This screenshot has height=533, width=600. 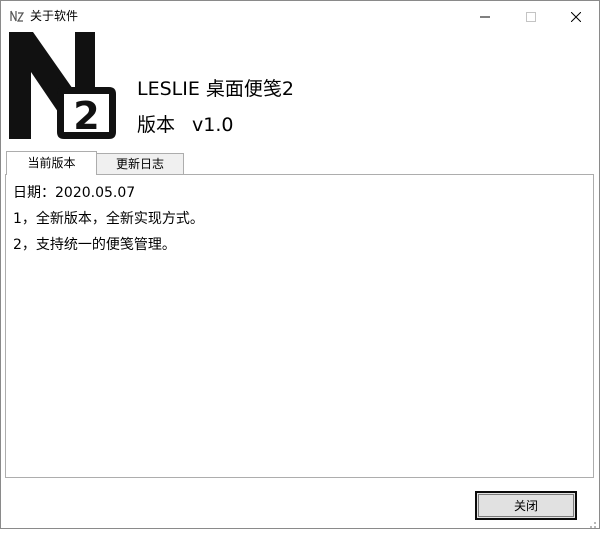 What do you see at coordinates (140, 163) in the screenshot?
I see `tab-update-log: 更新日志` at bounding box center [140, 163].